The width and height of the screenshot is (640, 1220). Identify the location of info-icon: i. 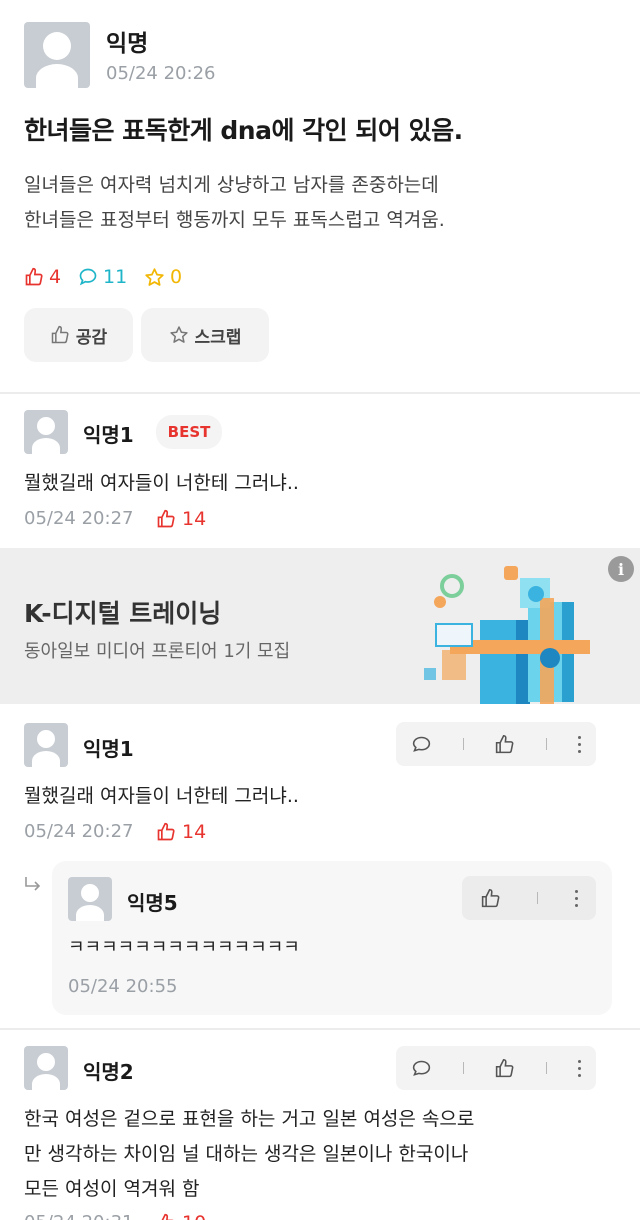
(621, 569).